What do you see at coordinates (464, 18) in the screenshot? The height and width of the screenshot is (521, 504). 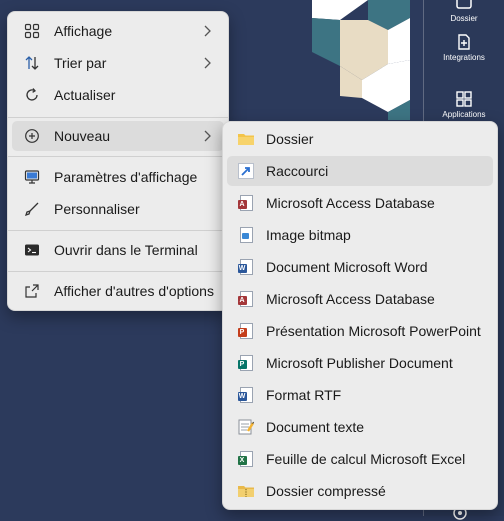 I see `rail-item-label: Dossier` at bounding box center [464, 18].